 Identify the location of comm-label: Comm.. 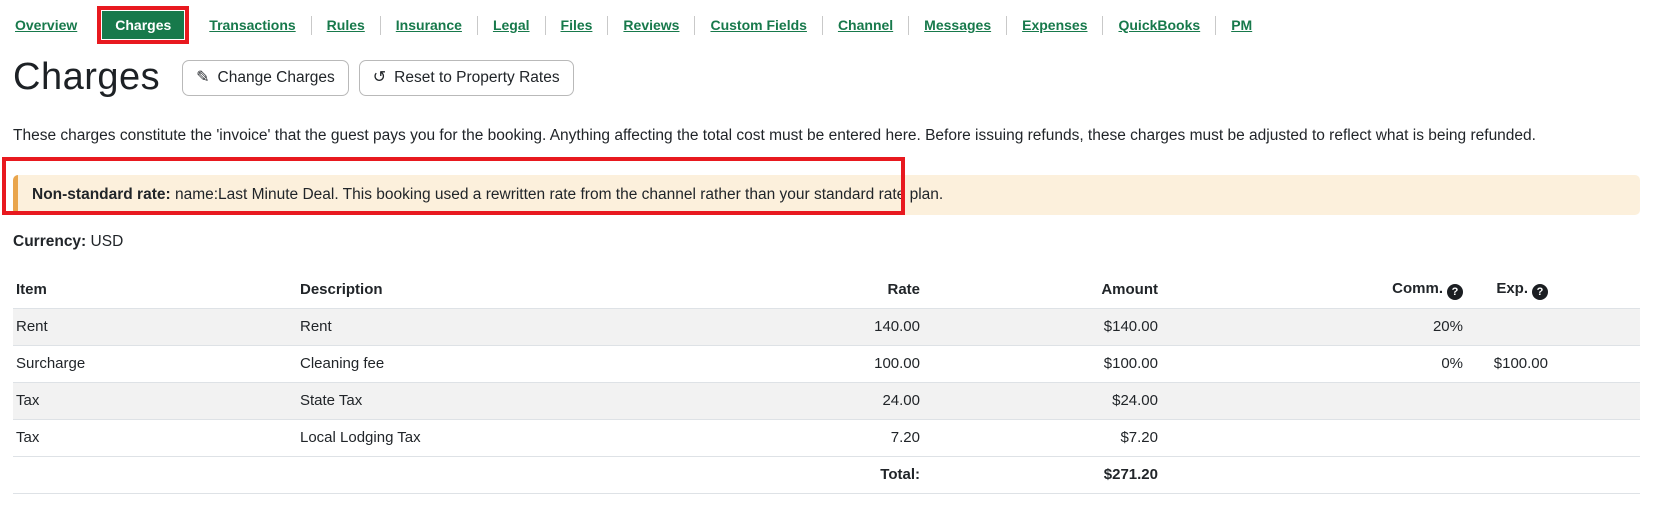
(1417, 288).